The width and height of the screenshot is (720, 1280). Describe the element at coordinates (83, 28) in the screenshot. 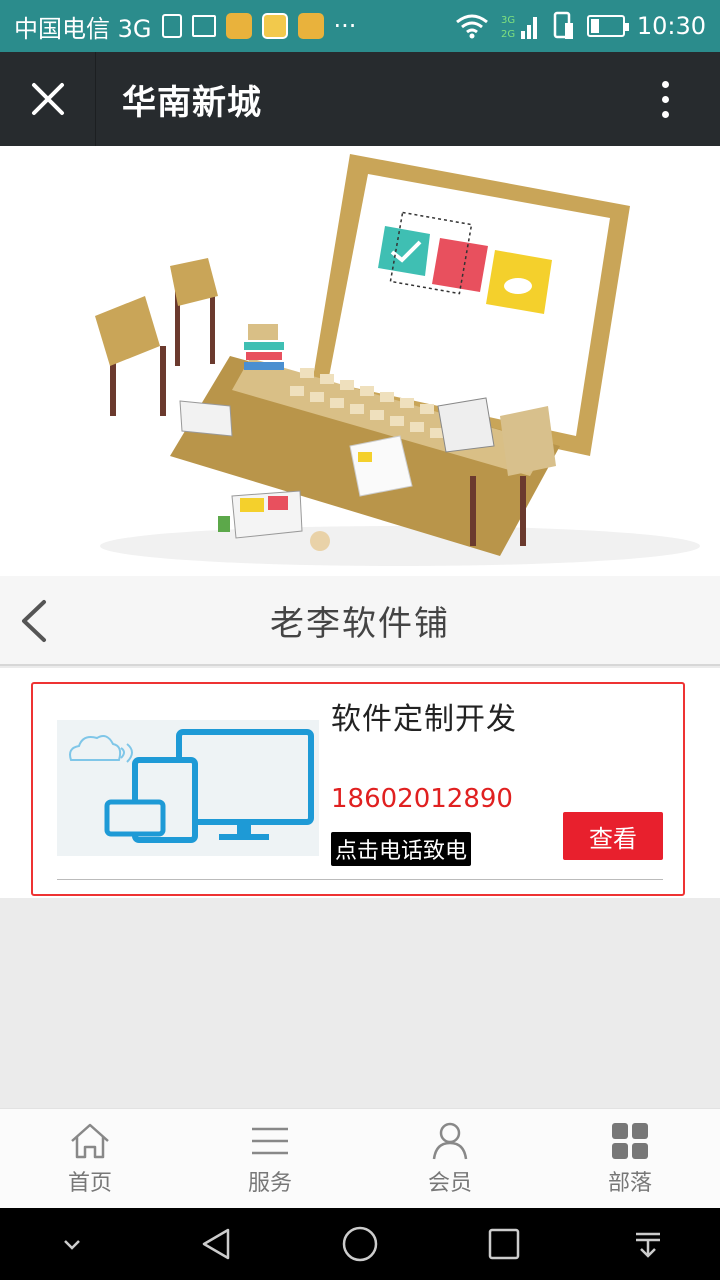

I see `carrier-label: 中国电信 3G` at that location.